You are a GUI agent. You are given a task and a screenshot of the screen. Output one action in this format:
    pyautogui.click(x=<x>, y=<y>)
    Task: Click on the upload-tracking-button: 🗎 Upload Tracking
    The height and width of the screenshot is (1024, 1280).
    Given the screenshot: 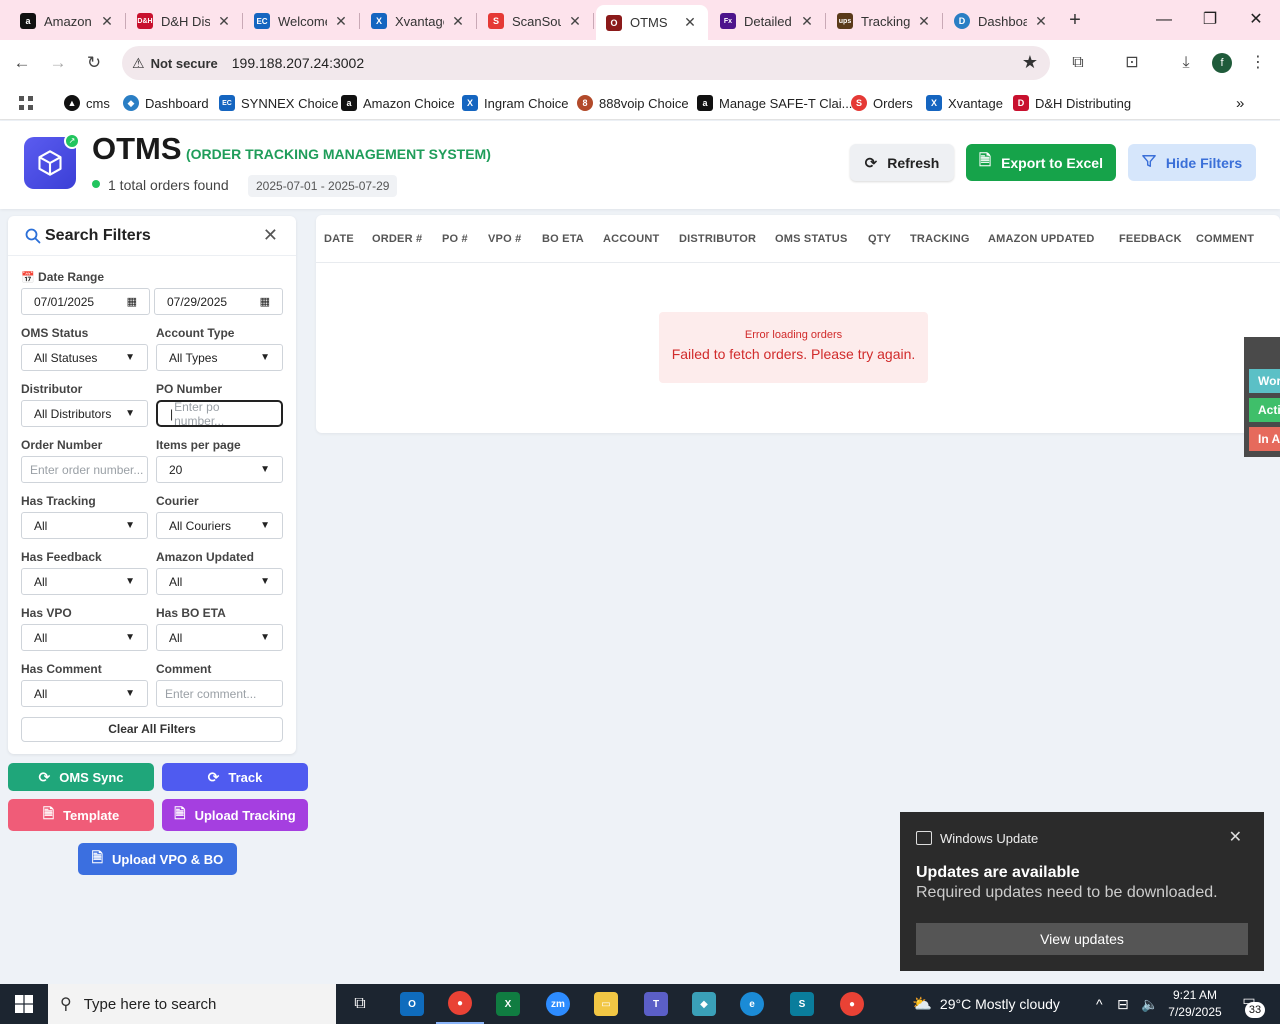 What is the action you would take?
    pyautogui.click(x=235, y=815)
    